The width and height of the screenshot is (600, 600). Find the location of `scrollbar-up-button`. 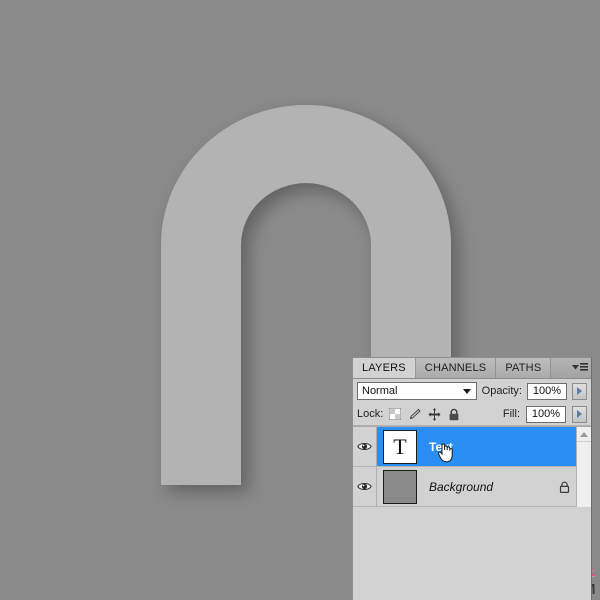

scrollbar-up-button is located at coordinates (584, 434).